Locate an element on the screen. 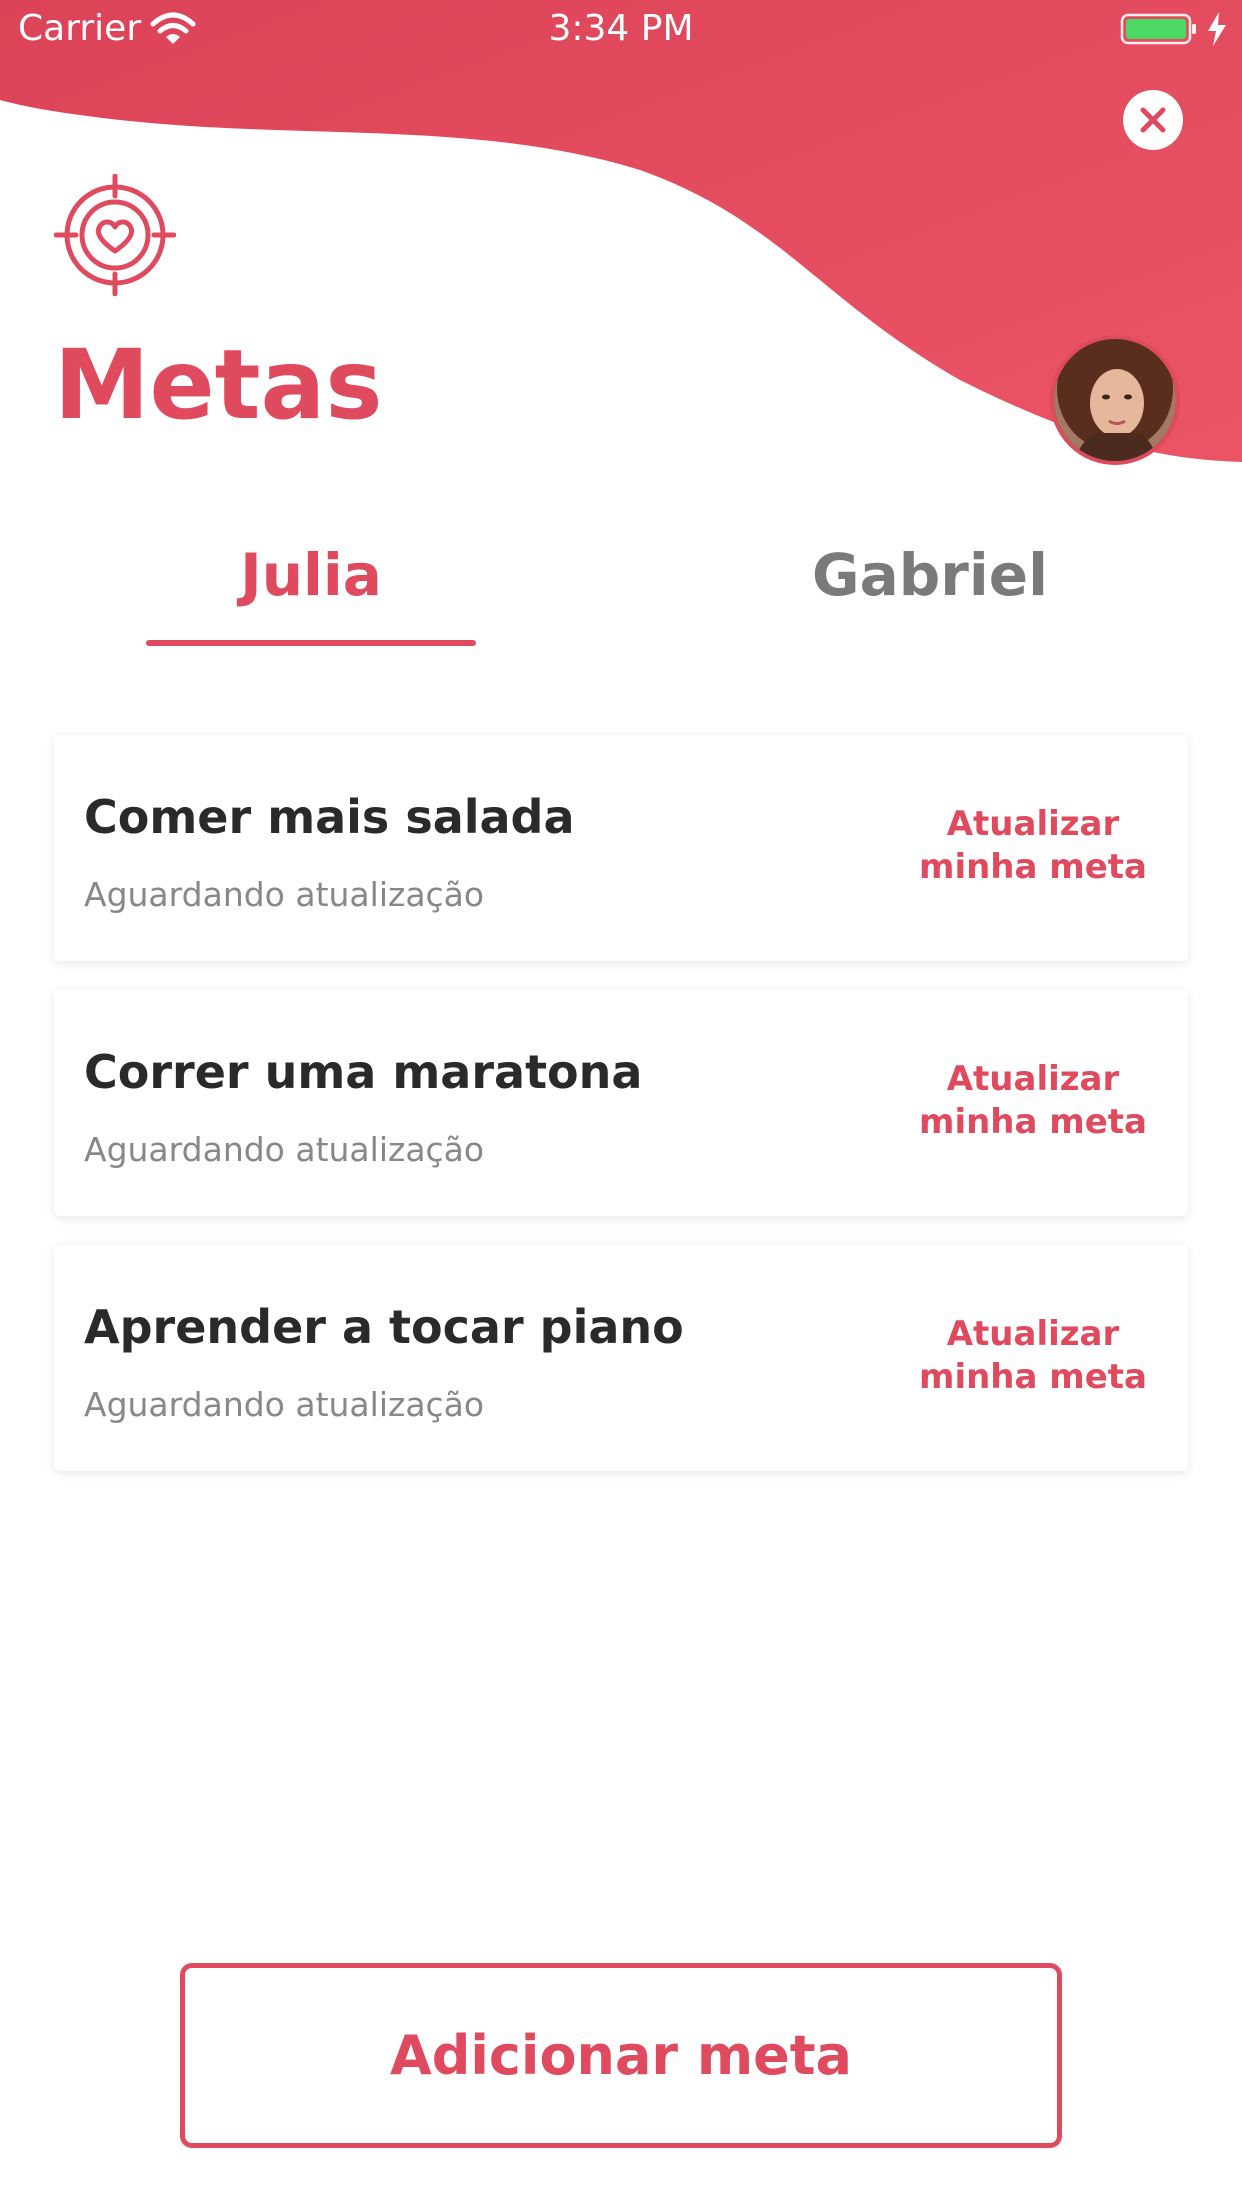 The width and height of the screenshot is (1242, 2208). tab-gabriel: Gabriel is located at coordinates (930, 575).